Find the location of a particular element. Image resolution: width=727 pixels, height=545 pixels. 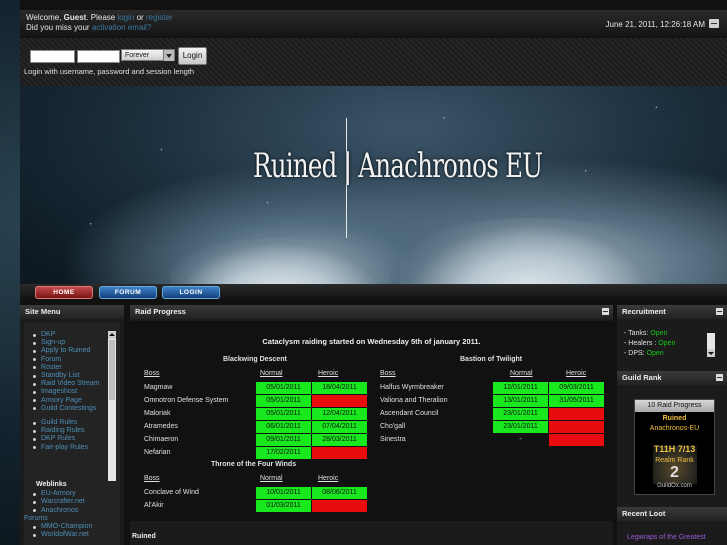

menu-item: Armory Page is located at coordinates (66, 401).